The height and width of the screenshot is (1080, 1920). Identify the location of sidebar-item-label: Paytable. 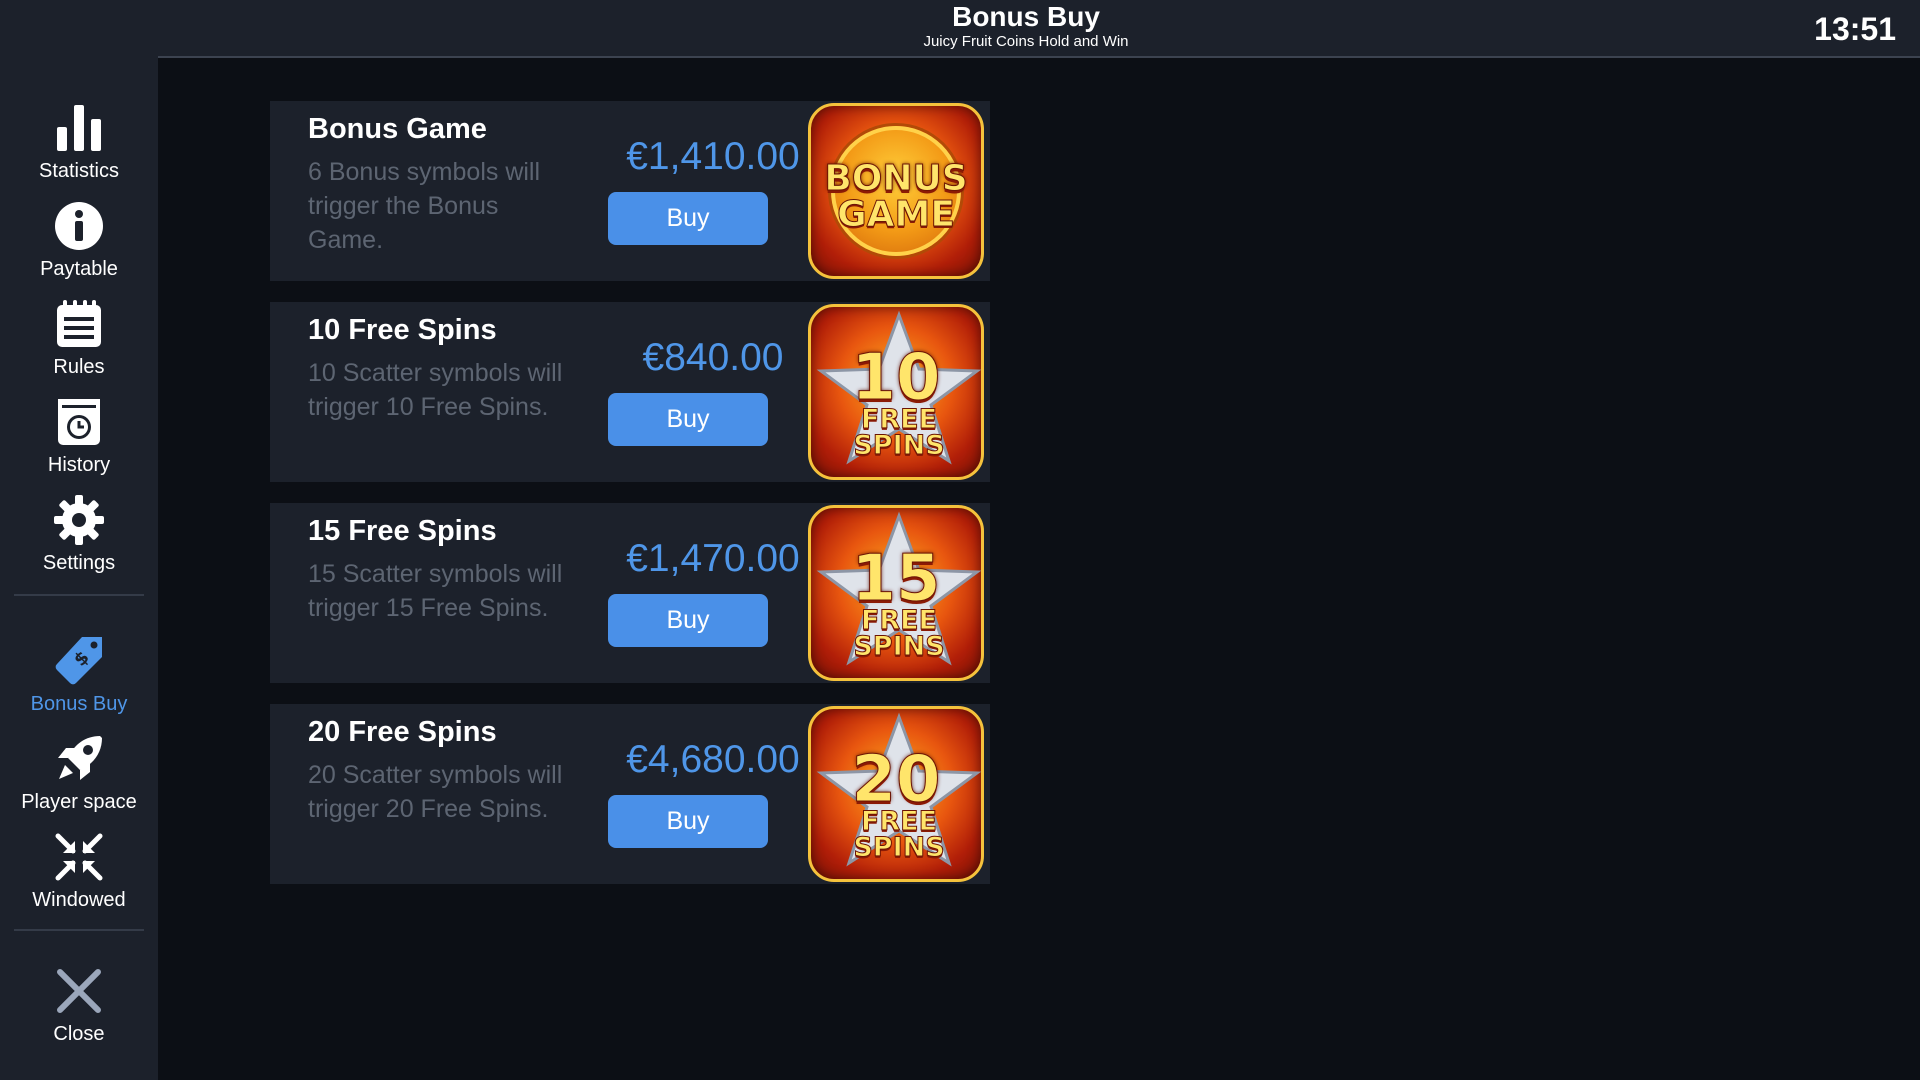
(79, 269).